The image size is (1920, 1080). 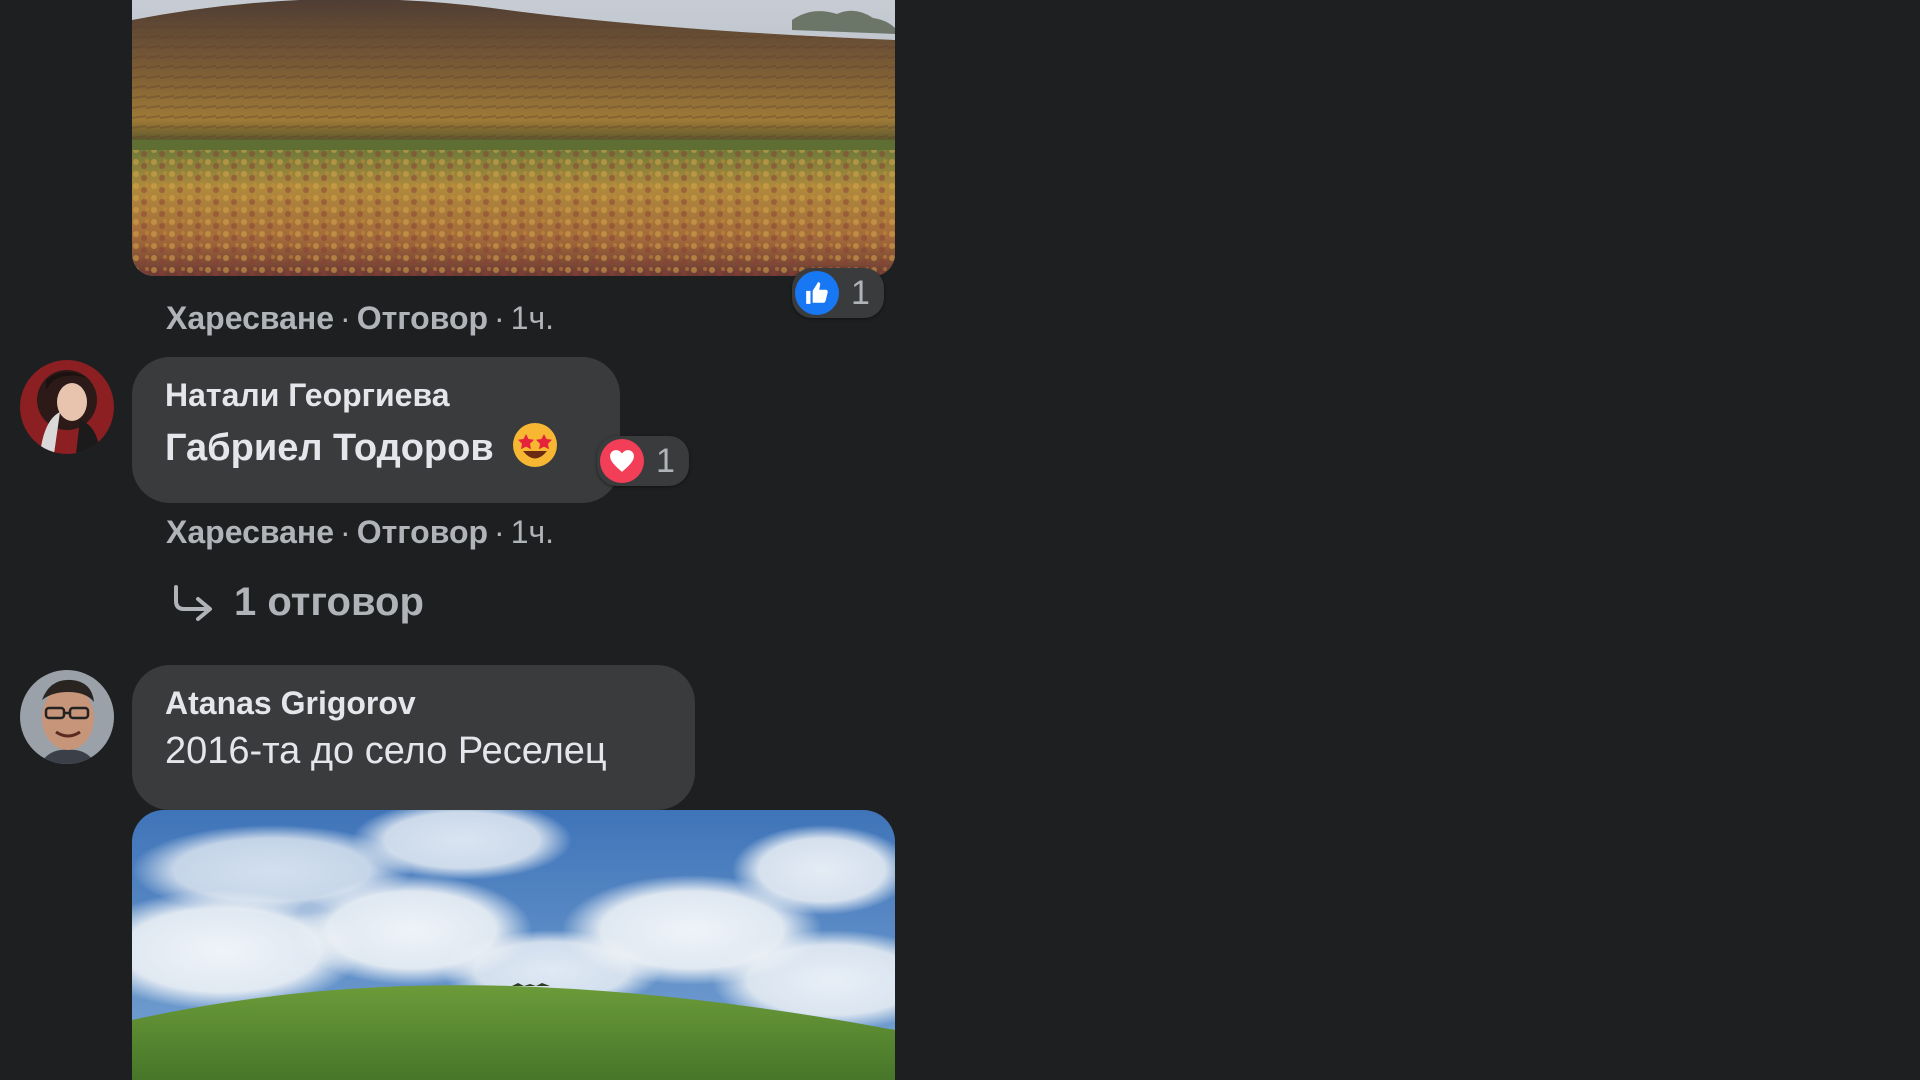 What do you see at coordinates (415, 703) in the screenshot?
I see `comment-author: Atanas Grigorov` at bounding box center [415, 703].